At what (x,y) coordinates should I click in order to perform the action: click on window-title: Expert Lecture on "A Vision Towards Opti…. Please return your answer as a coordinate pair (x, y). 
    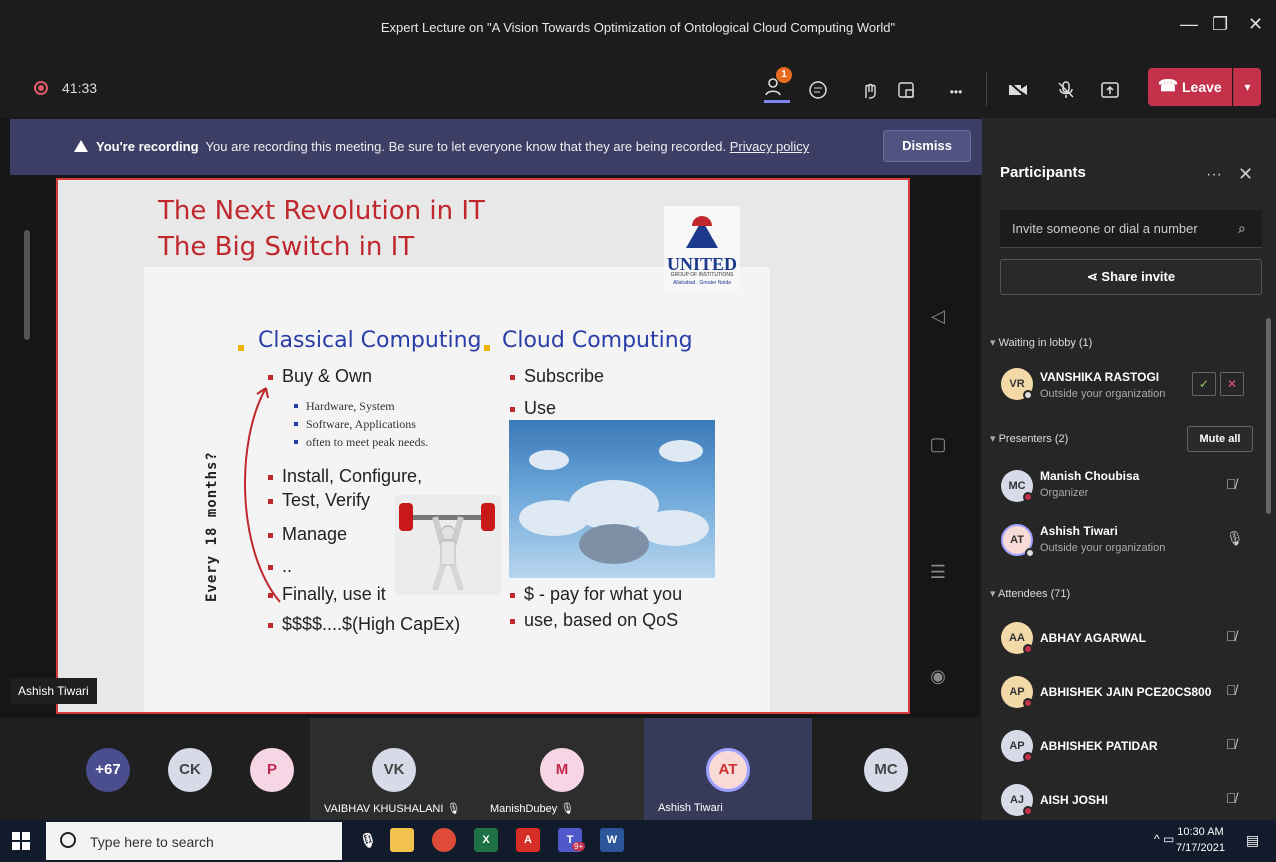
    Looking at the image, I should click on (638, 27).